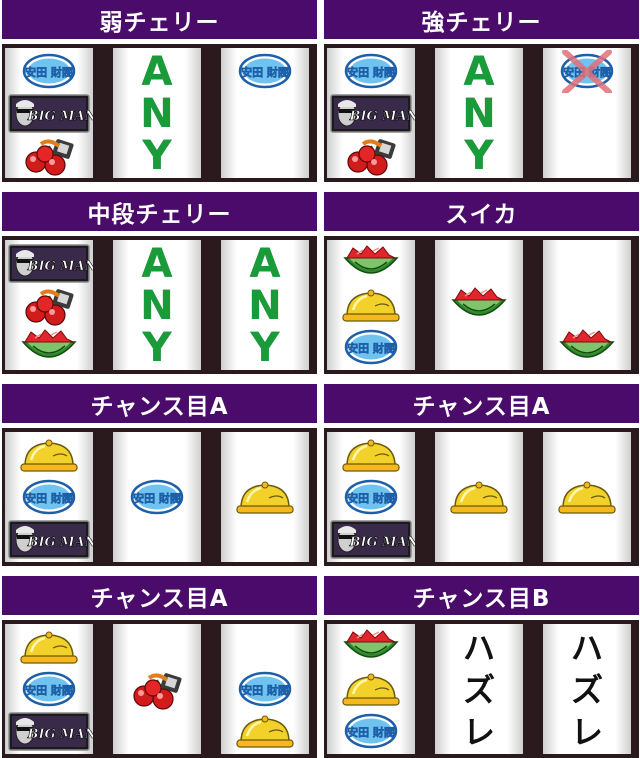  I want to click on reel-slot: レ, so click(479, 731).